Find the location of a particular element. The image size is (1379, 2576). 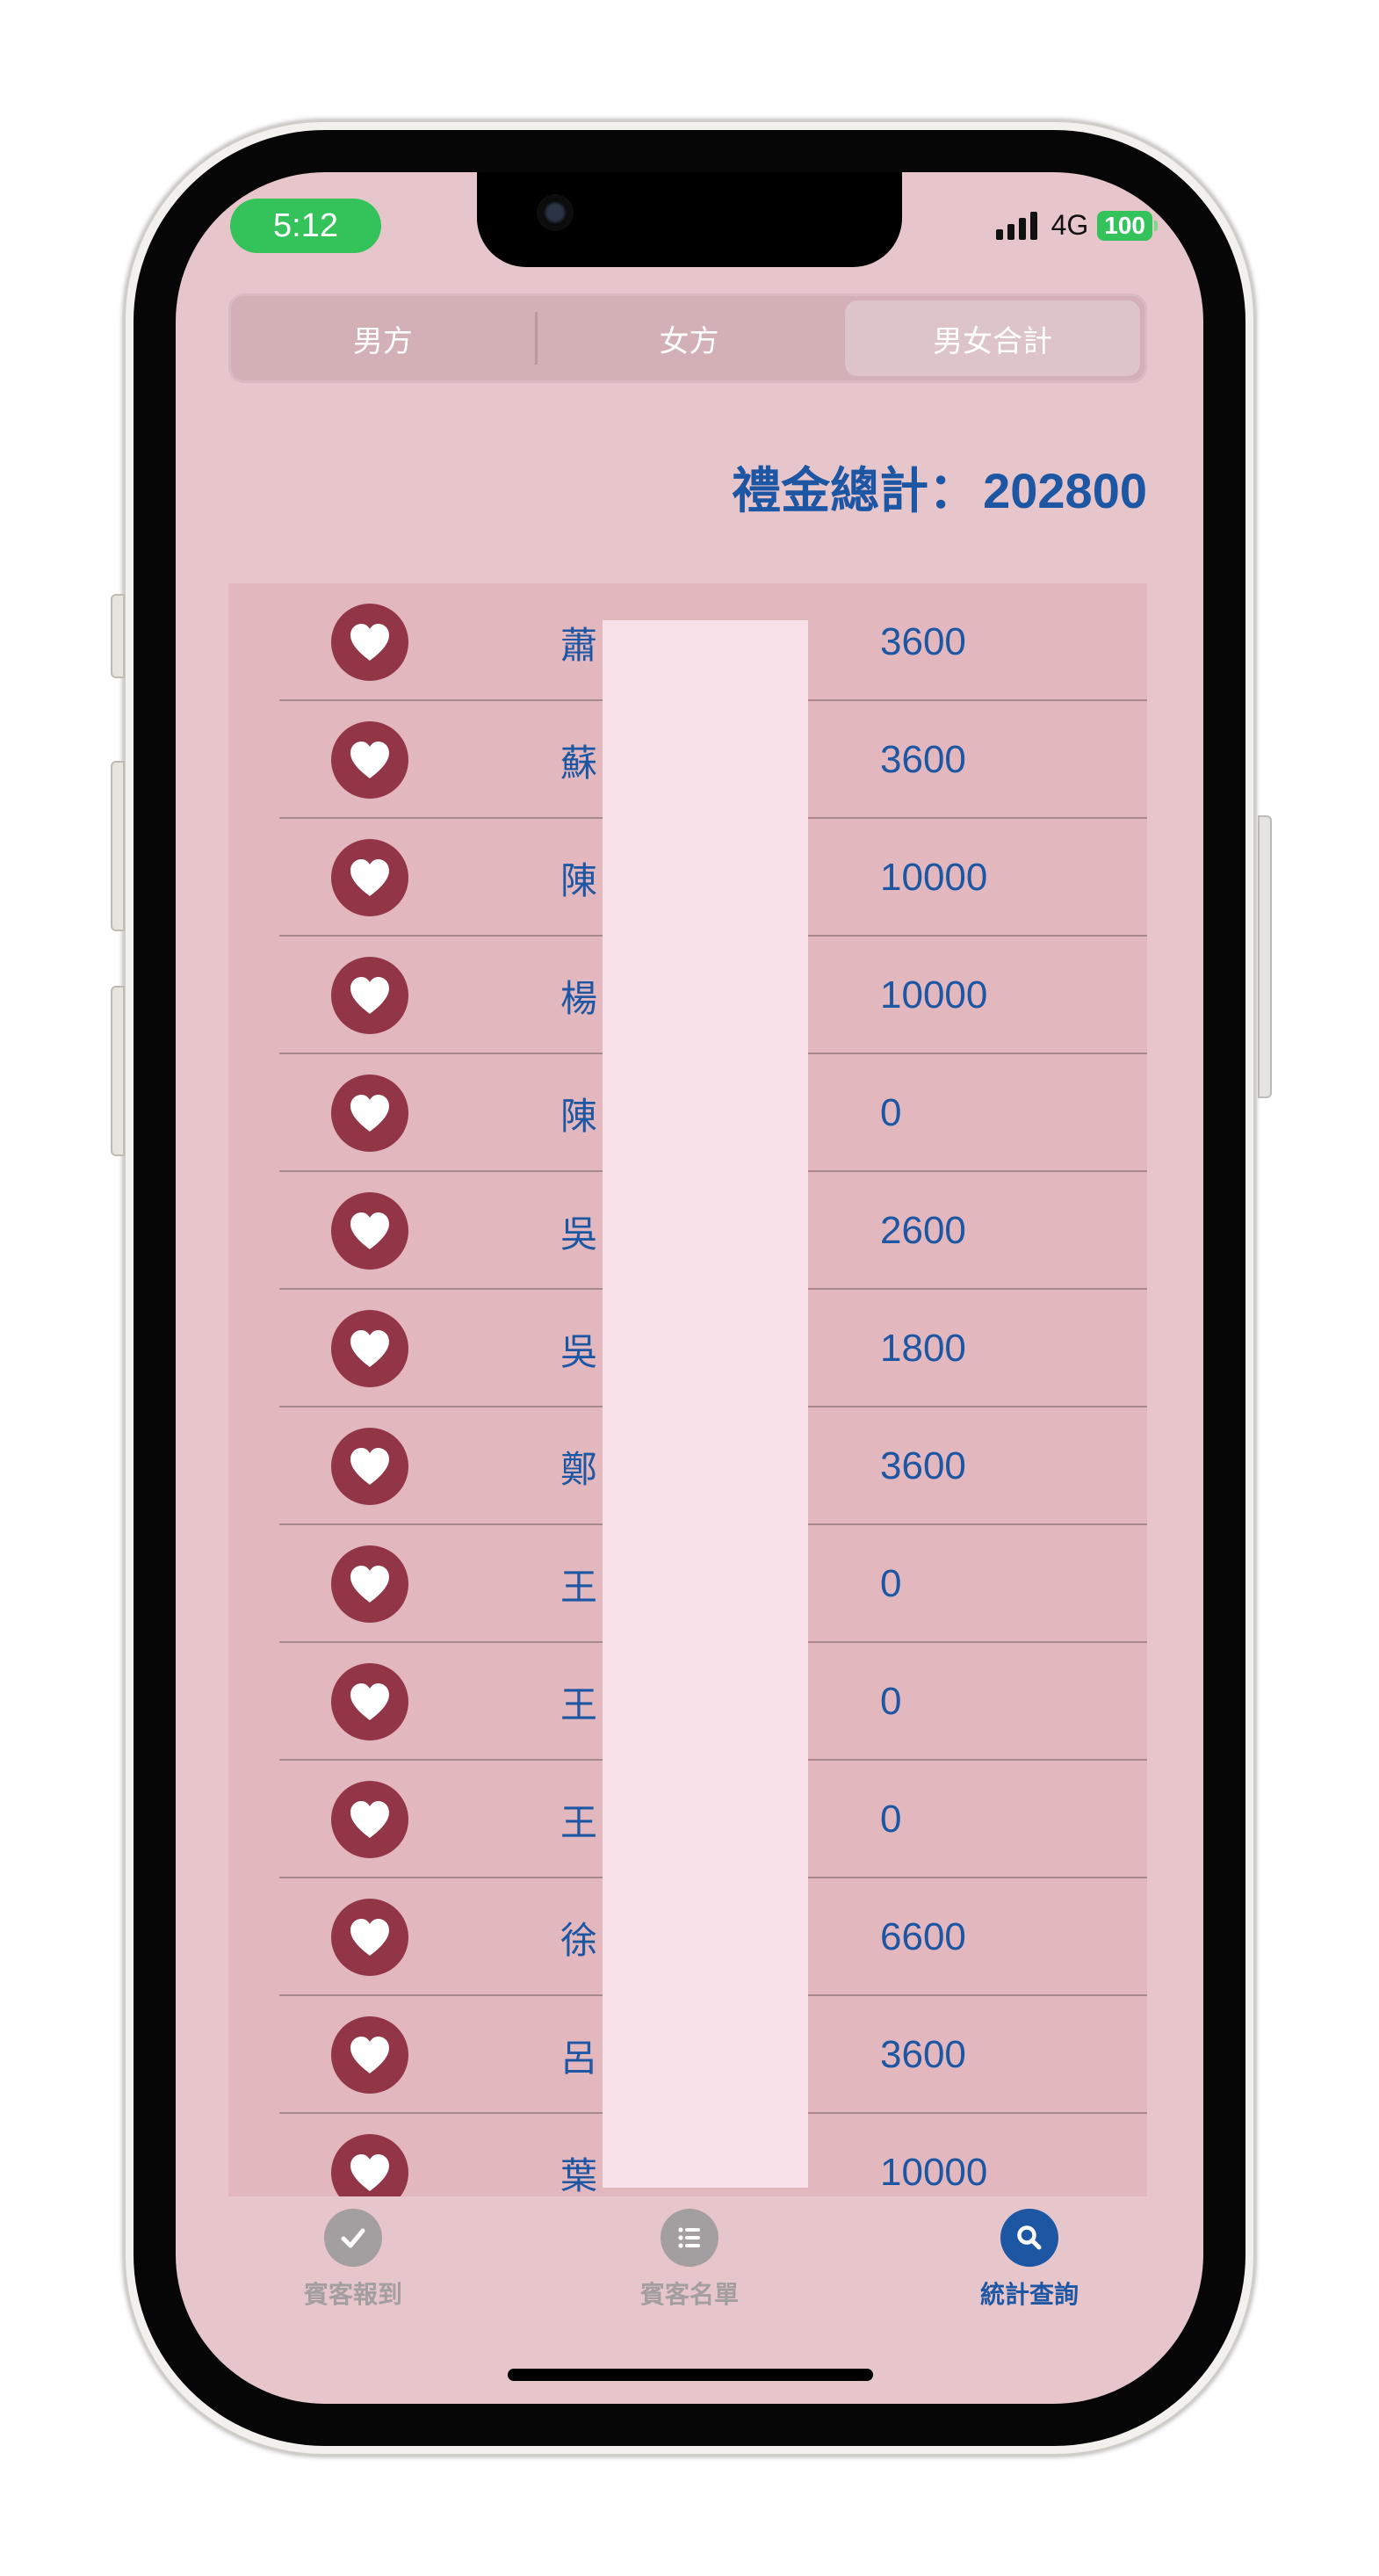

tab-checkin: 賓客報到 is located at coordinates (353, 2260).